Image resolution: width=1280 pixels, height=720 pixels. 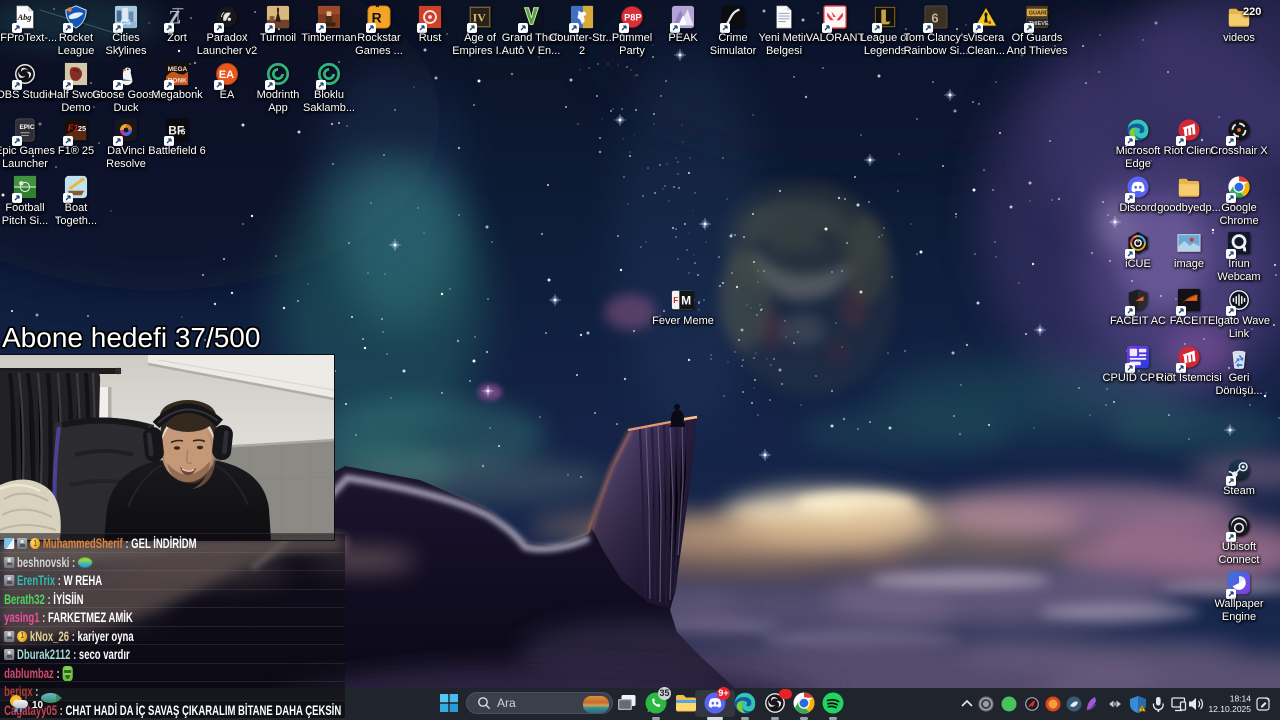 What do you see at coordinates (73, 128) in the screenshot?
I see `svg-text: F1` at bounding box center [73, 128].